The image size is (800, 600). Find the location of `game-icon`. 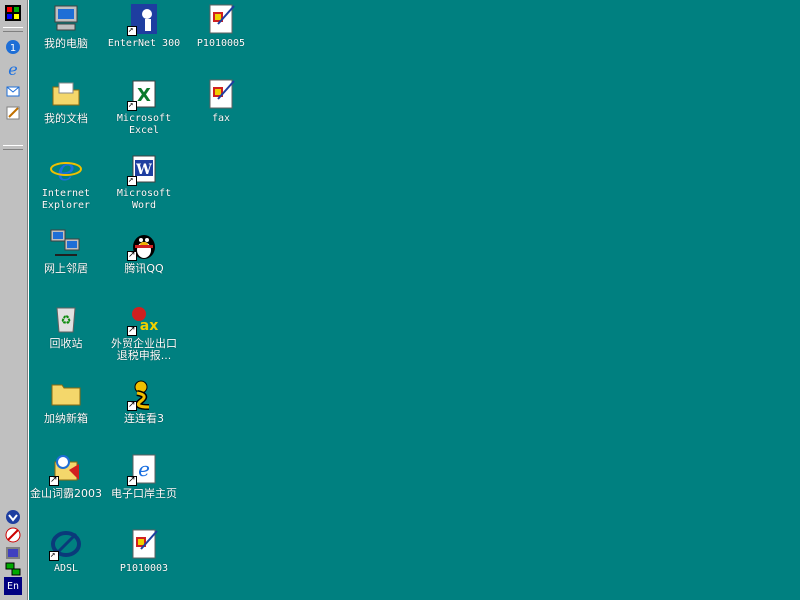

game-icon is located at coordinates (144, 394).